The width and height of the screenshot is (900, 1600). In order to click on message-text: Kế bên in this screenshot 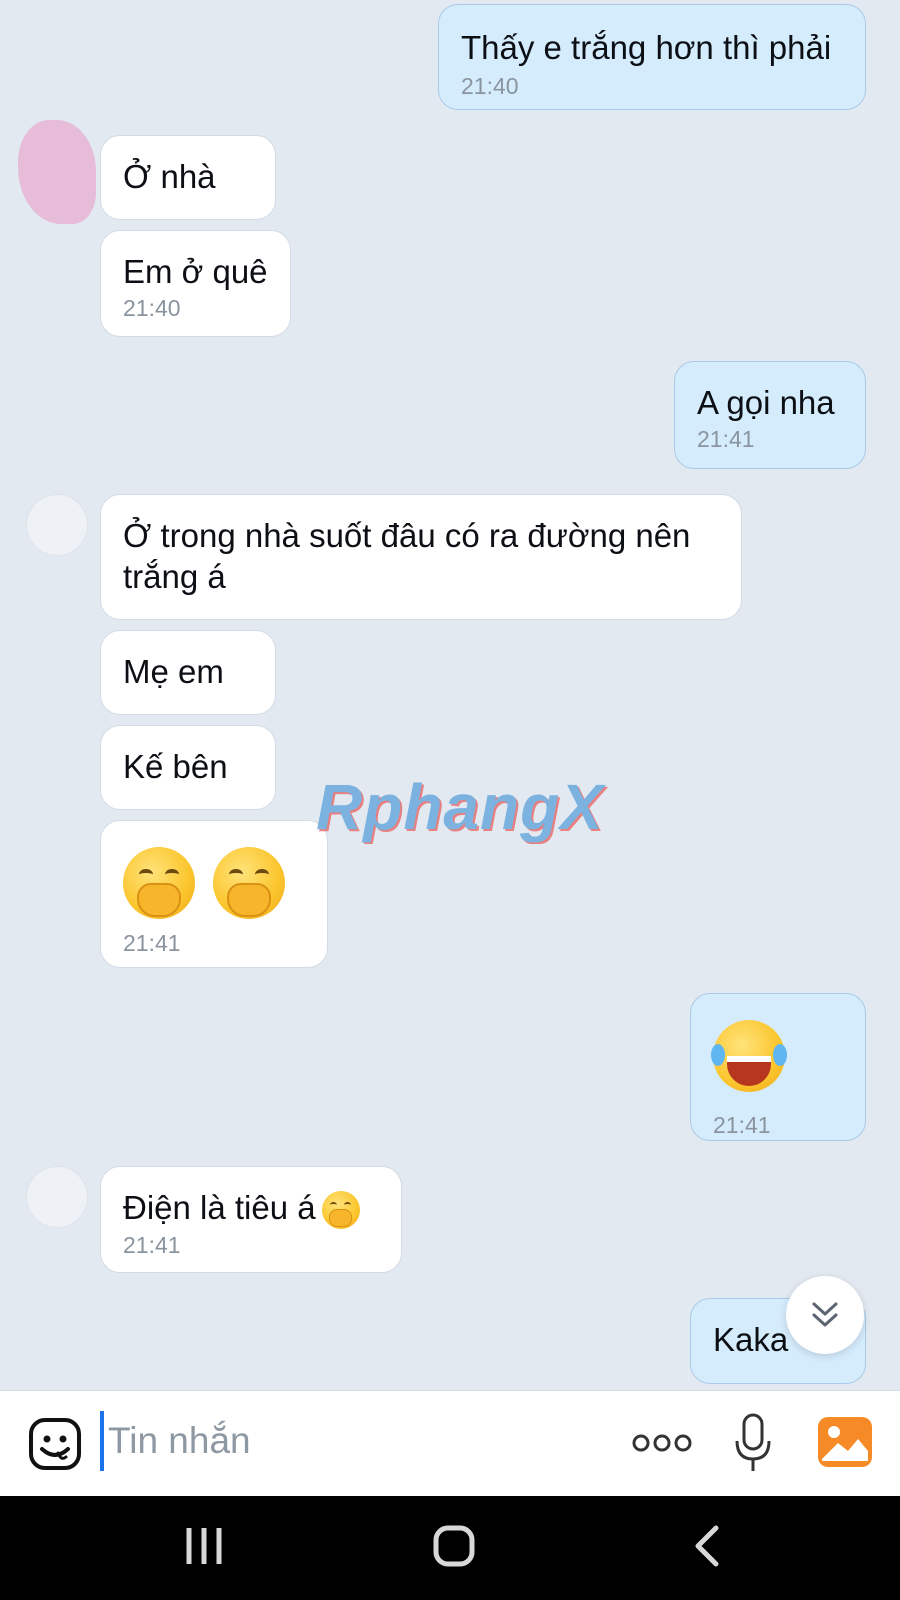, I will do `click(175, 766)`.